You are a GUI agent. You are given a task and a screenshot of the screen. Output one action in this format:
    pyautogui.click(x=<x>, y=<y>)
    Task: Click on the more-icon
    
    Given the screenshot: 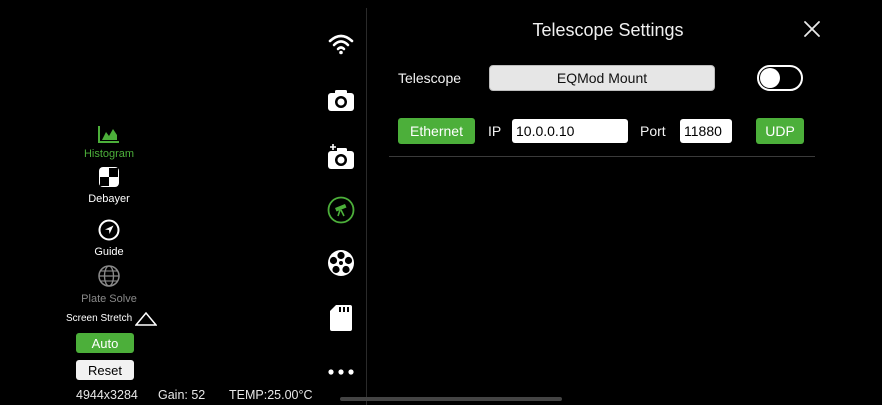 What is the action you would take?
    pyautogui.click(x=341, y=372)
    